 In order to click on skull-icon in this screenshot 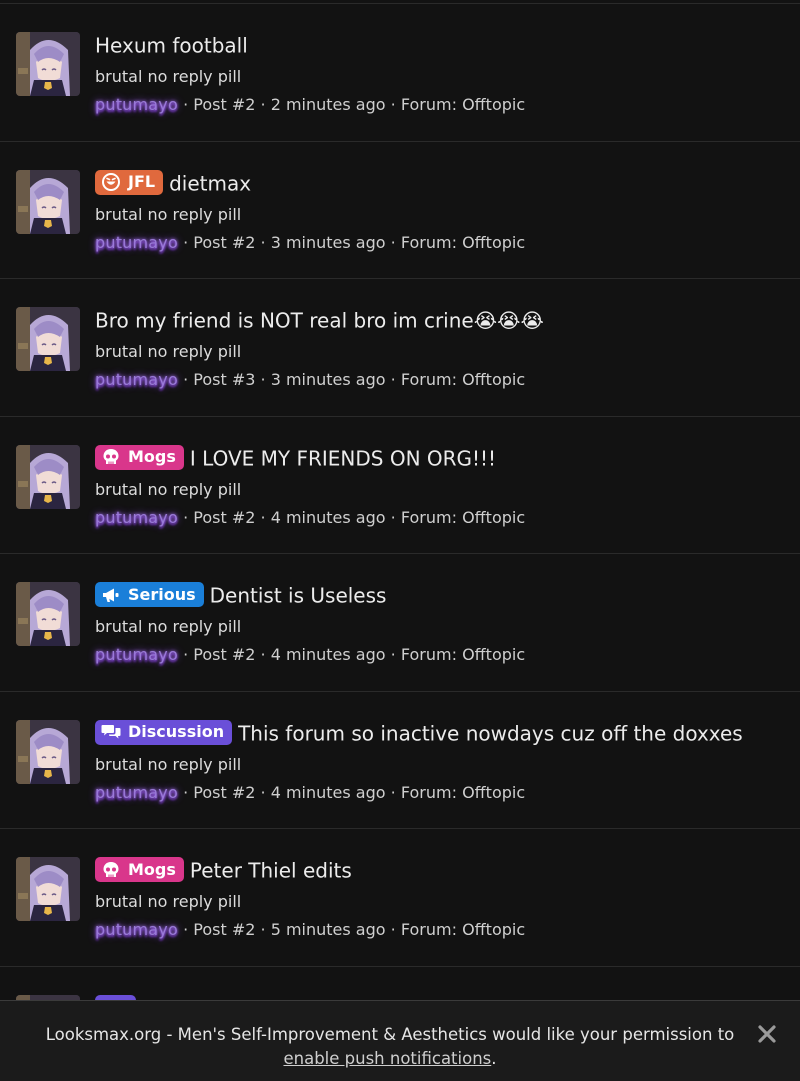, I will do `click(111, 870)`.